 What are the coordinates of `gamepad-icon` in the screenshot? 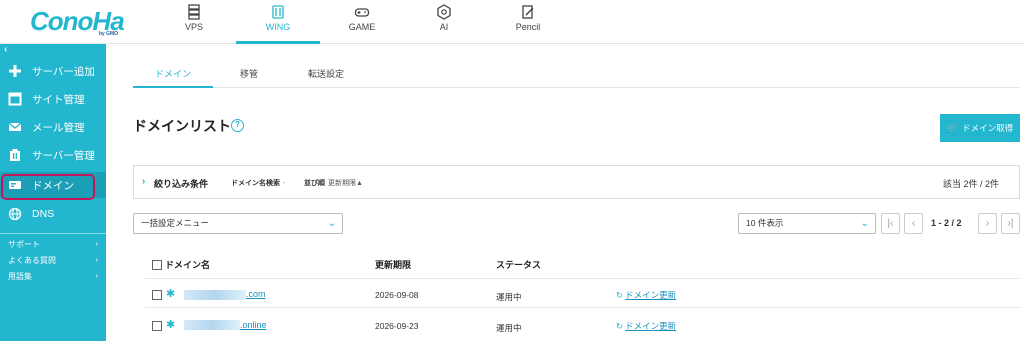 It's located at (362, 12).